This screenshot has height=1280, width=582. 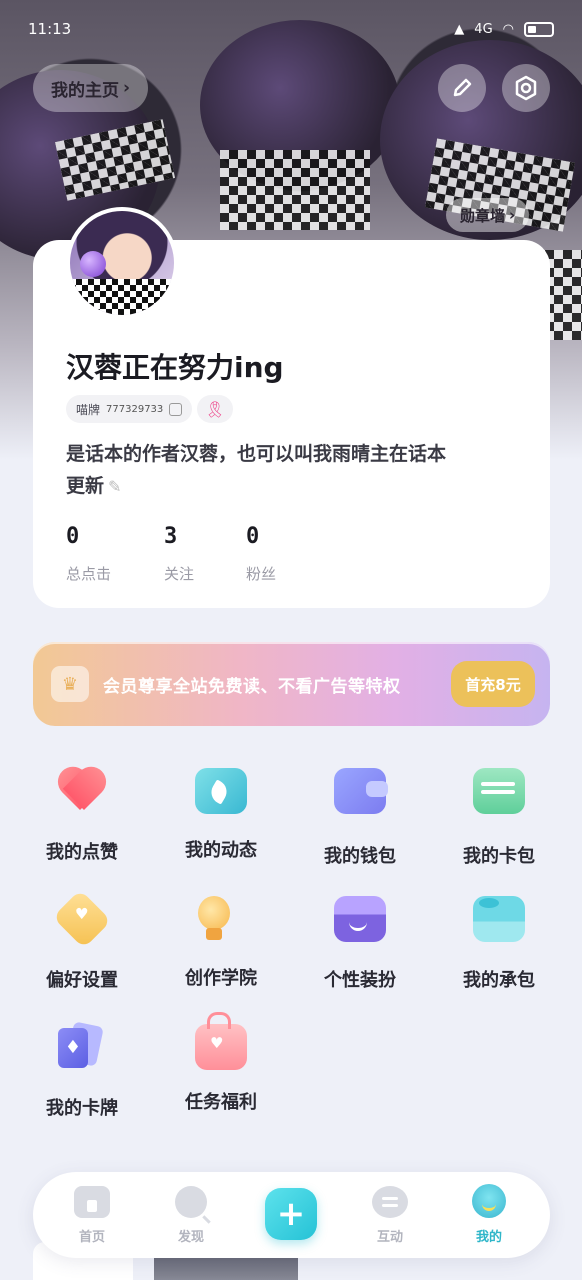 I want to click on feature-my-card-bag: 我的卡包, so click(x=499, y=818).